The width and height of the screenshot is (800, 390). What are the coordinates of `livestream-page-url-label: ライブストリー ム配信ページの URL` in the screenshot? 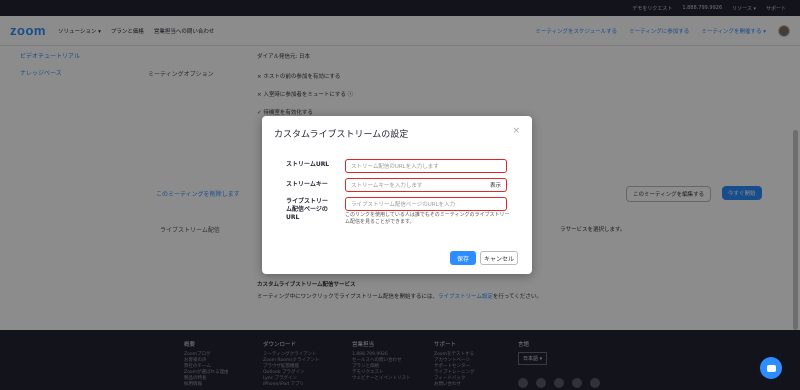 It's located at (307, 209).